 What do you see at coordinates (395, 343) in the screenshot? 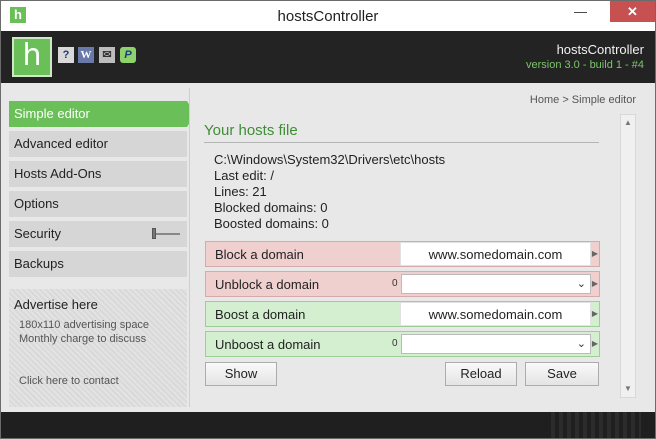
I see `unboost-count: 0` at bounding box center [395, 343].